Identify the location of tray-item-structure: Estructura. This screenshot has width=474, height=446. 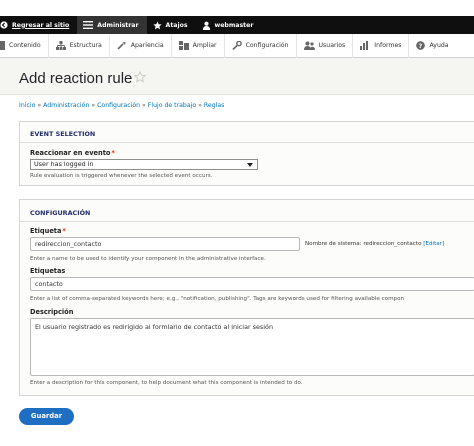
(79, 45).